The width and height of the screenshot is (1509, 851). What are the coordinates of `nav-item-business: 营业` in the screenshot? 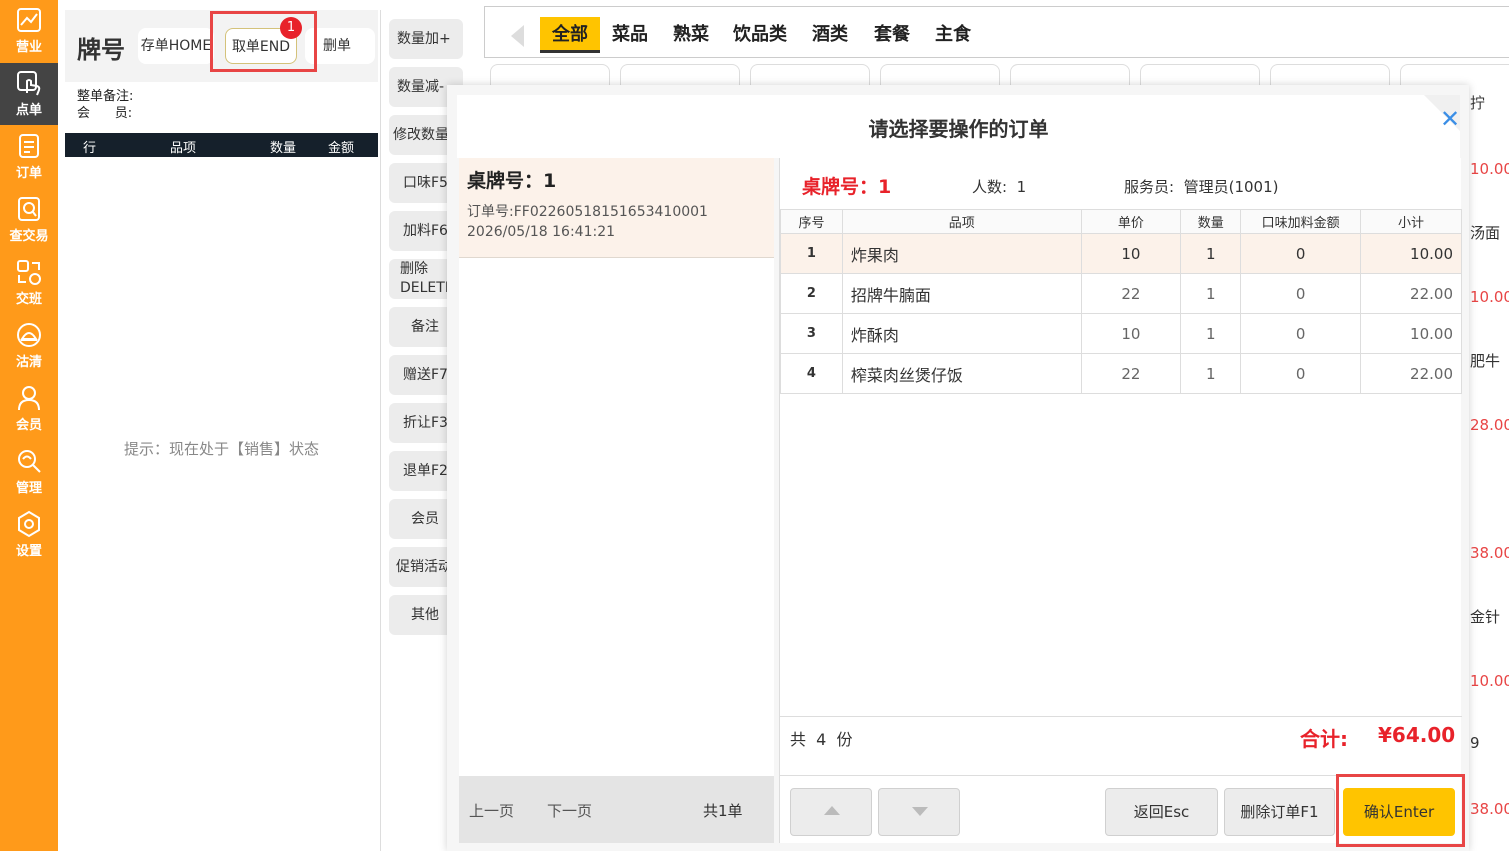 It's located at (29, 31).